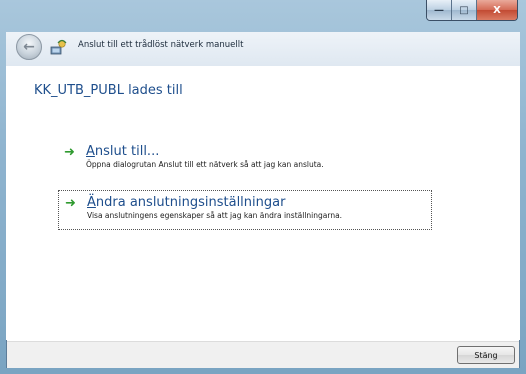  Describe the element at coordinates (91, 202) in the screenshot. I see `access-key-letter: Ä` at that location.